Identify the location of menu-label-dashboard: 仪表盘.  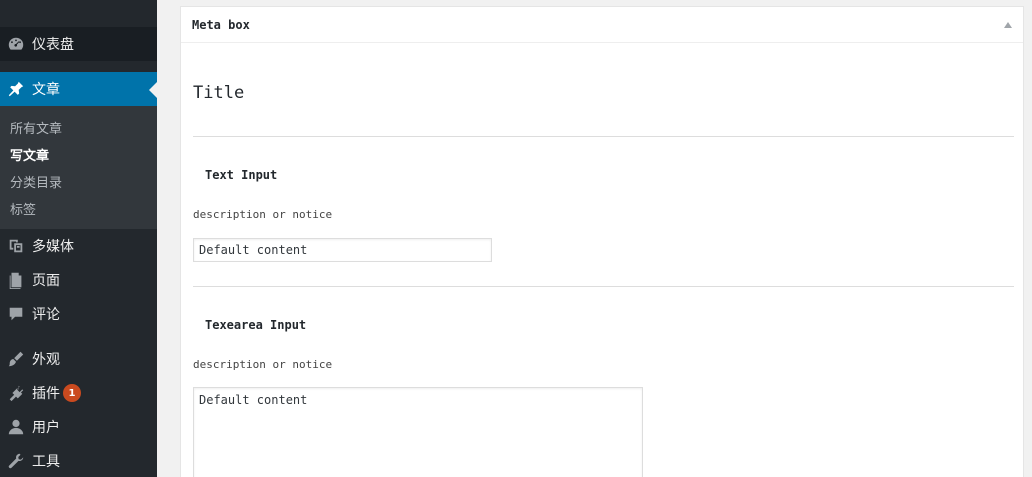
(53, 45).